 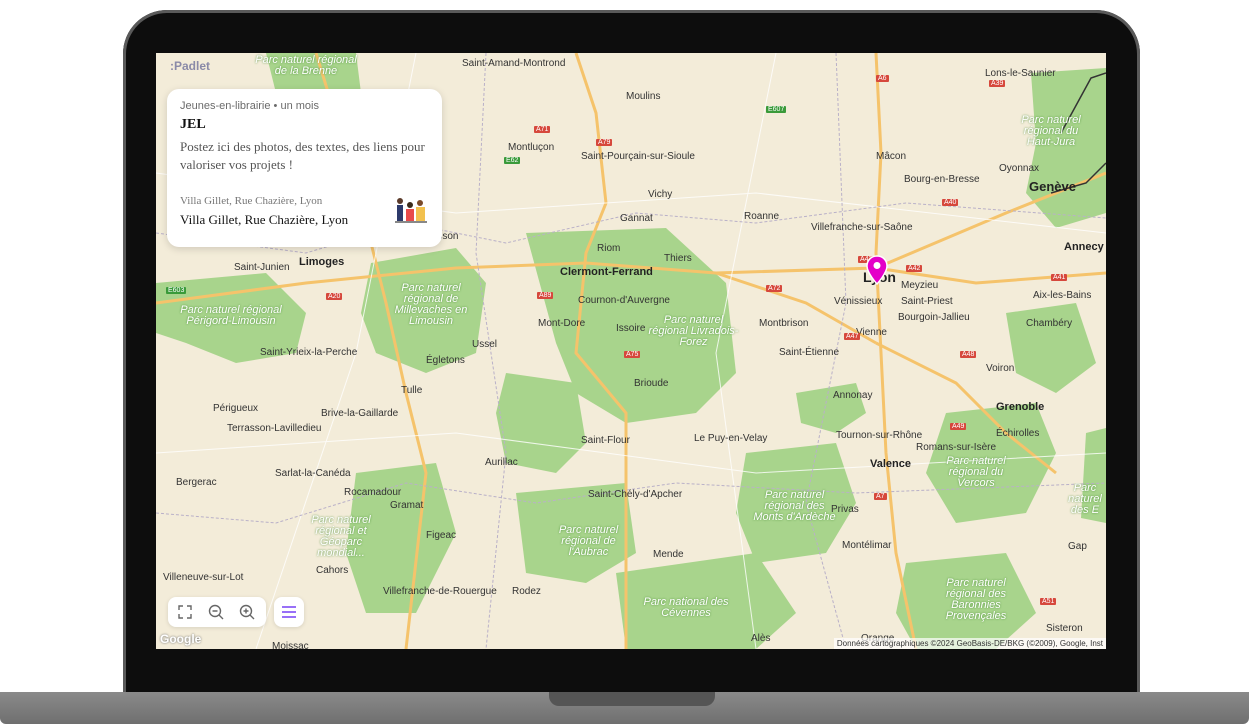 I want to click on city-label: Villefranche-de-Rouergue, so click(x=440, y=591).